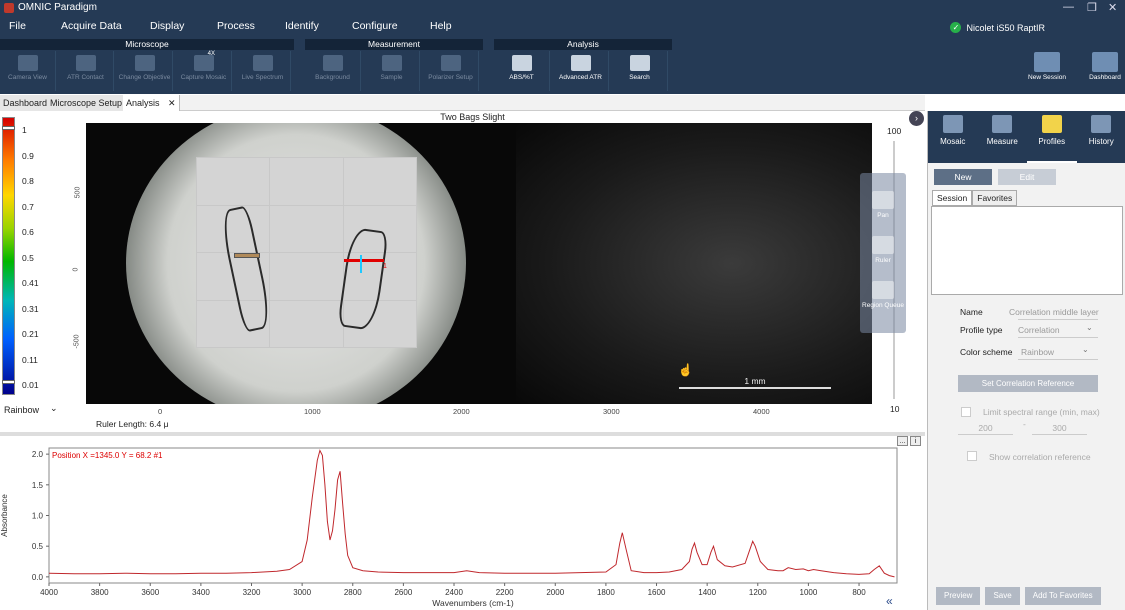 The image size is (1125, 610). What do you see at coordinates (30, 283) in the screenshot?
I see `colorbar-tick: 0.41` at bounding box center [30, 283].